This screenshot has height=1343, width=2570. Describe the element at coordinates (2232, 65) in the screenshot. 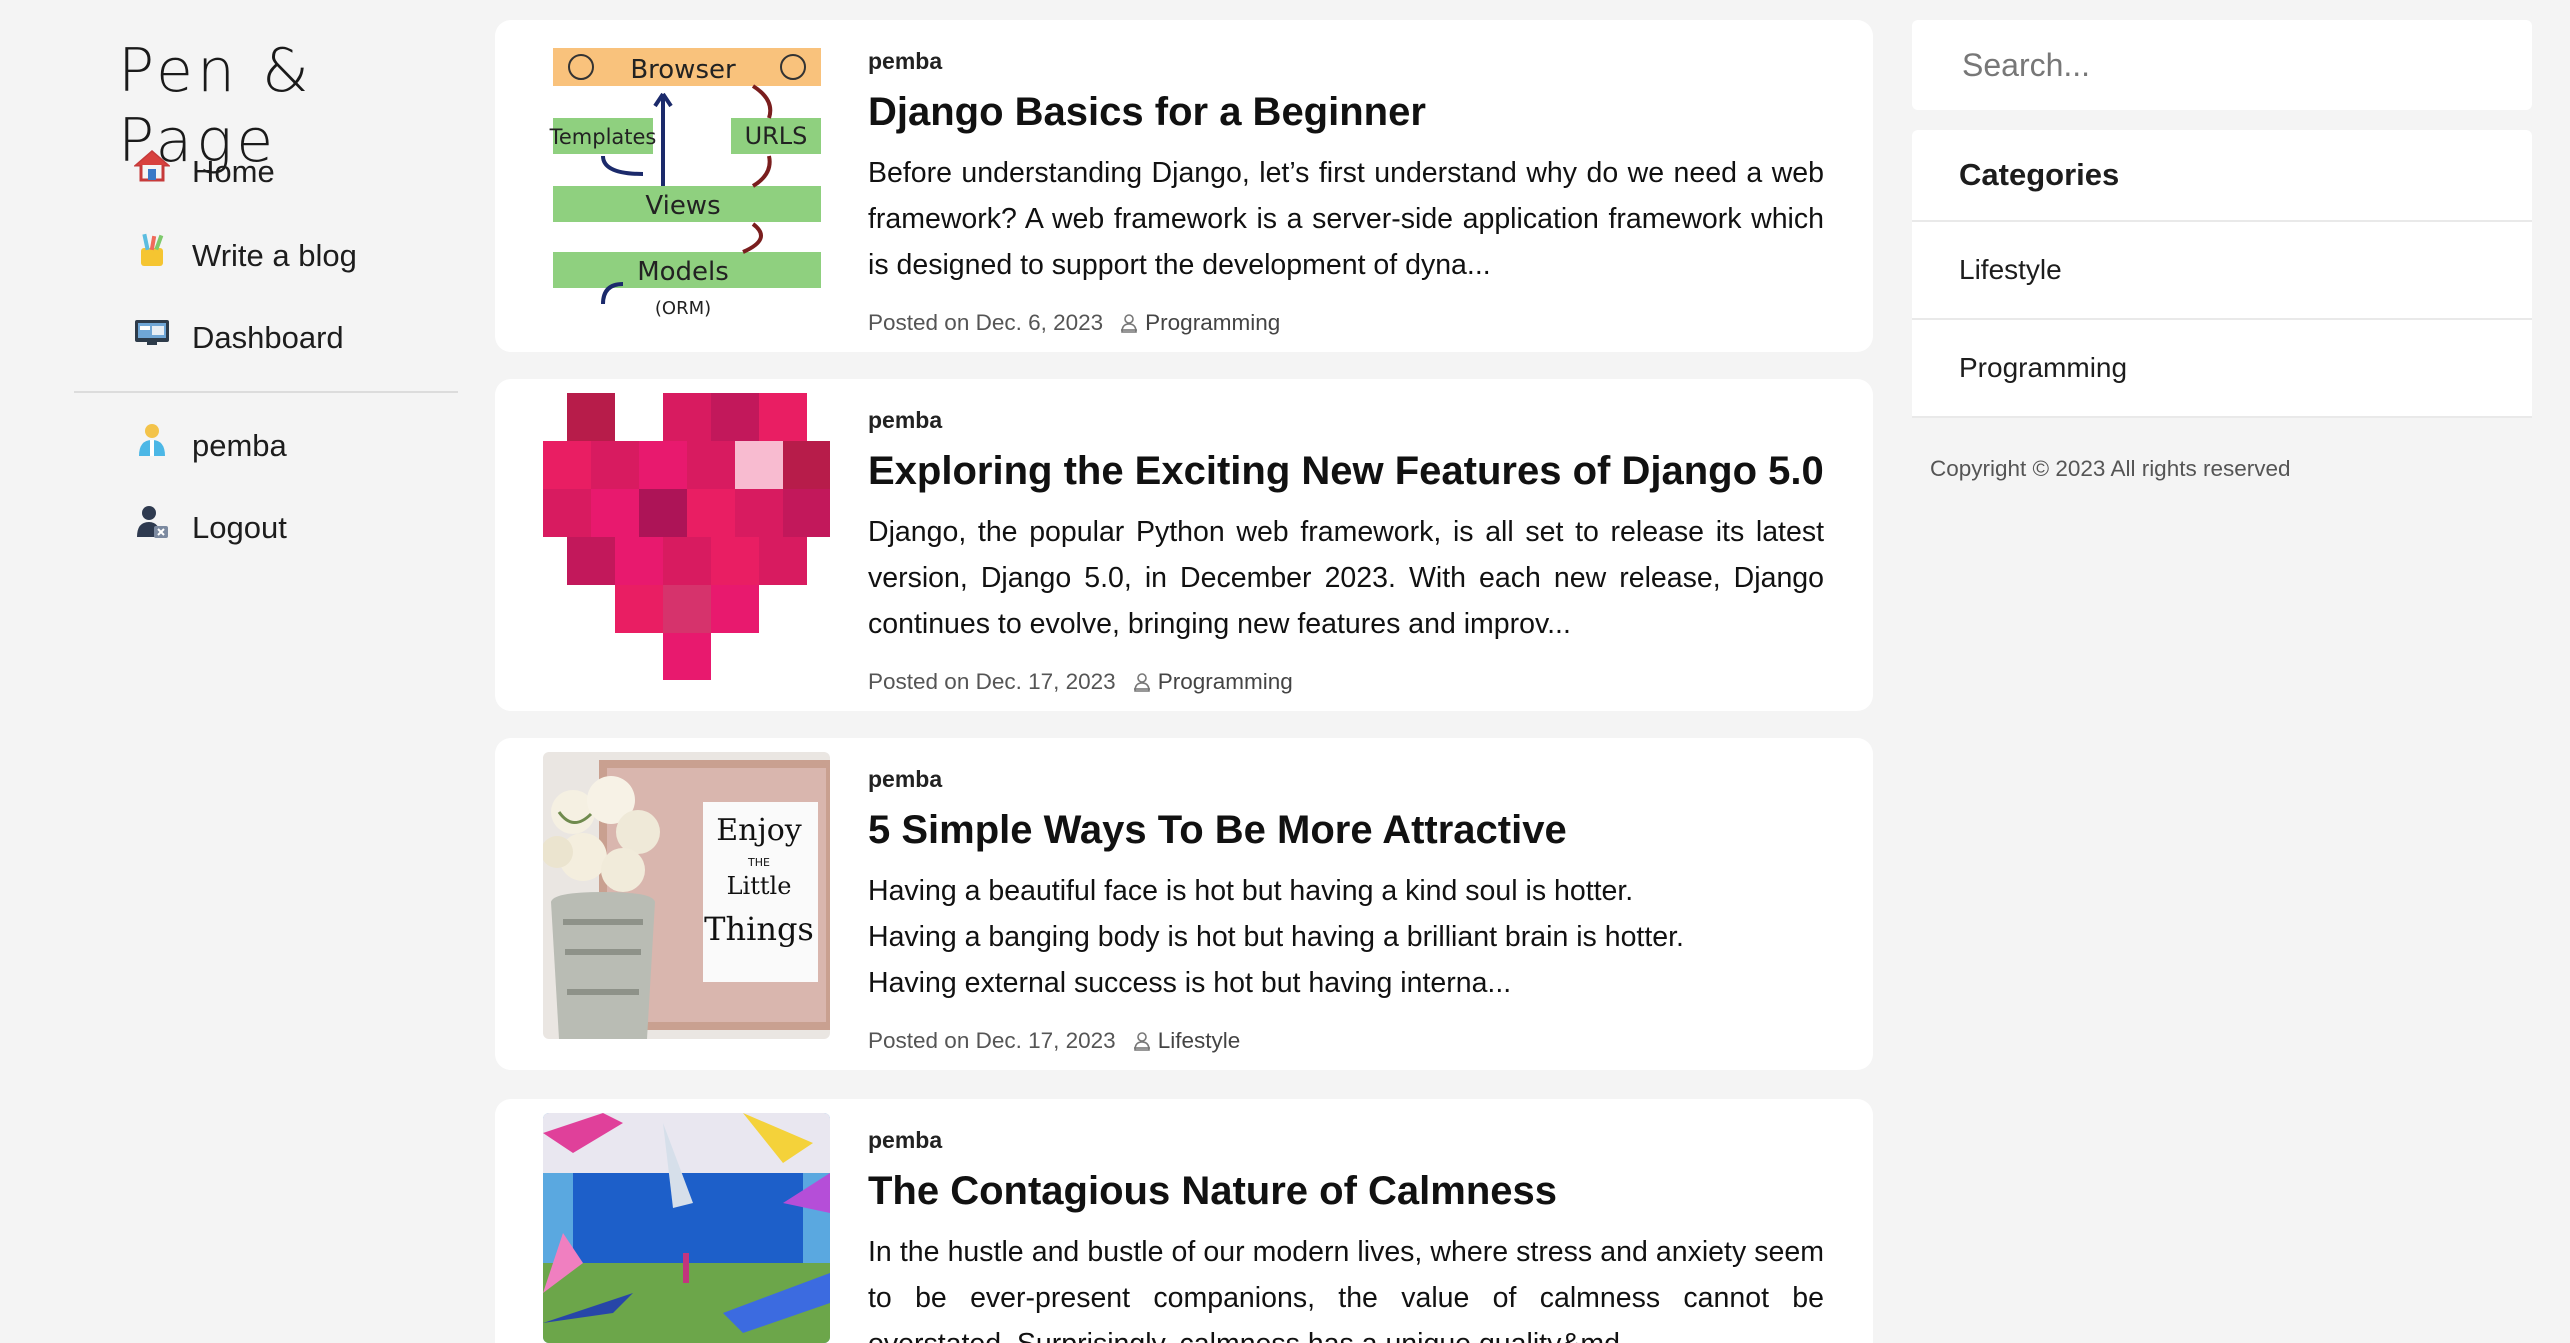

I see `search-input` at that location.